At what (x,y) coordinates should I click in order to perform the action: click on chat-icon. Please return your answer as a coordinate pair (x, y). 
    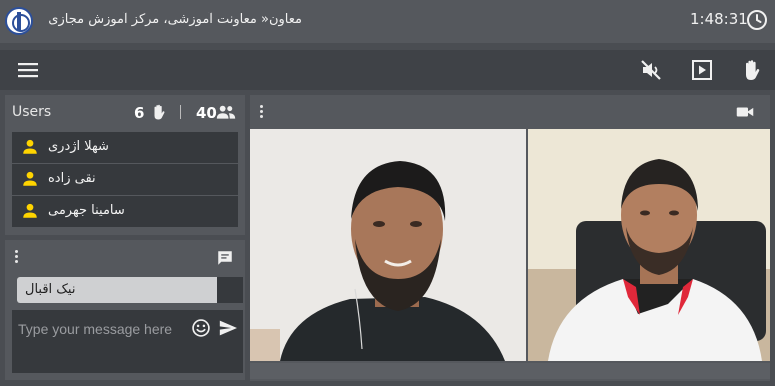
    Looking at the image, I should click on (225, 258).